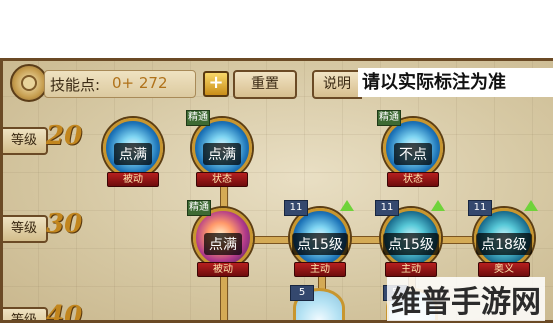 This screenshot has width=553, height=323. Describe the element at coordinates (466, 299) in the screenshot. I see `watermark: 维普手游网` at that location.